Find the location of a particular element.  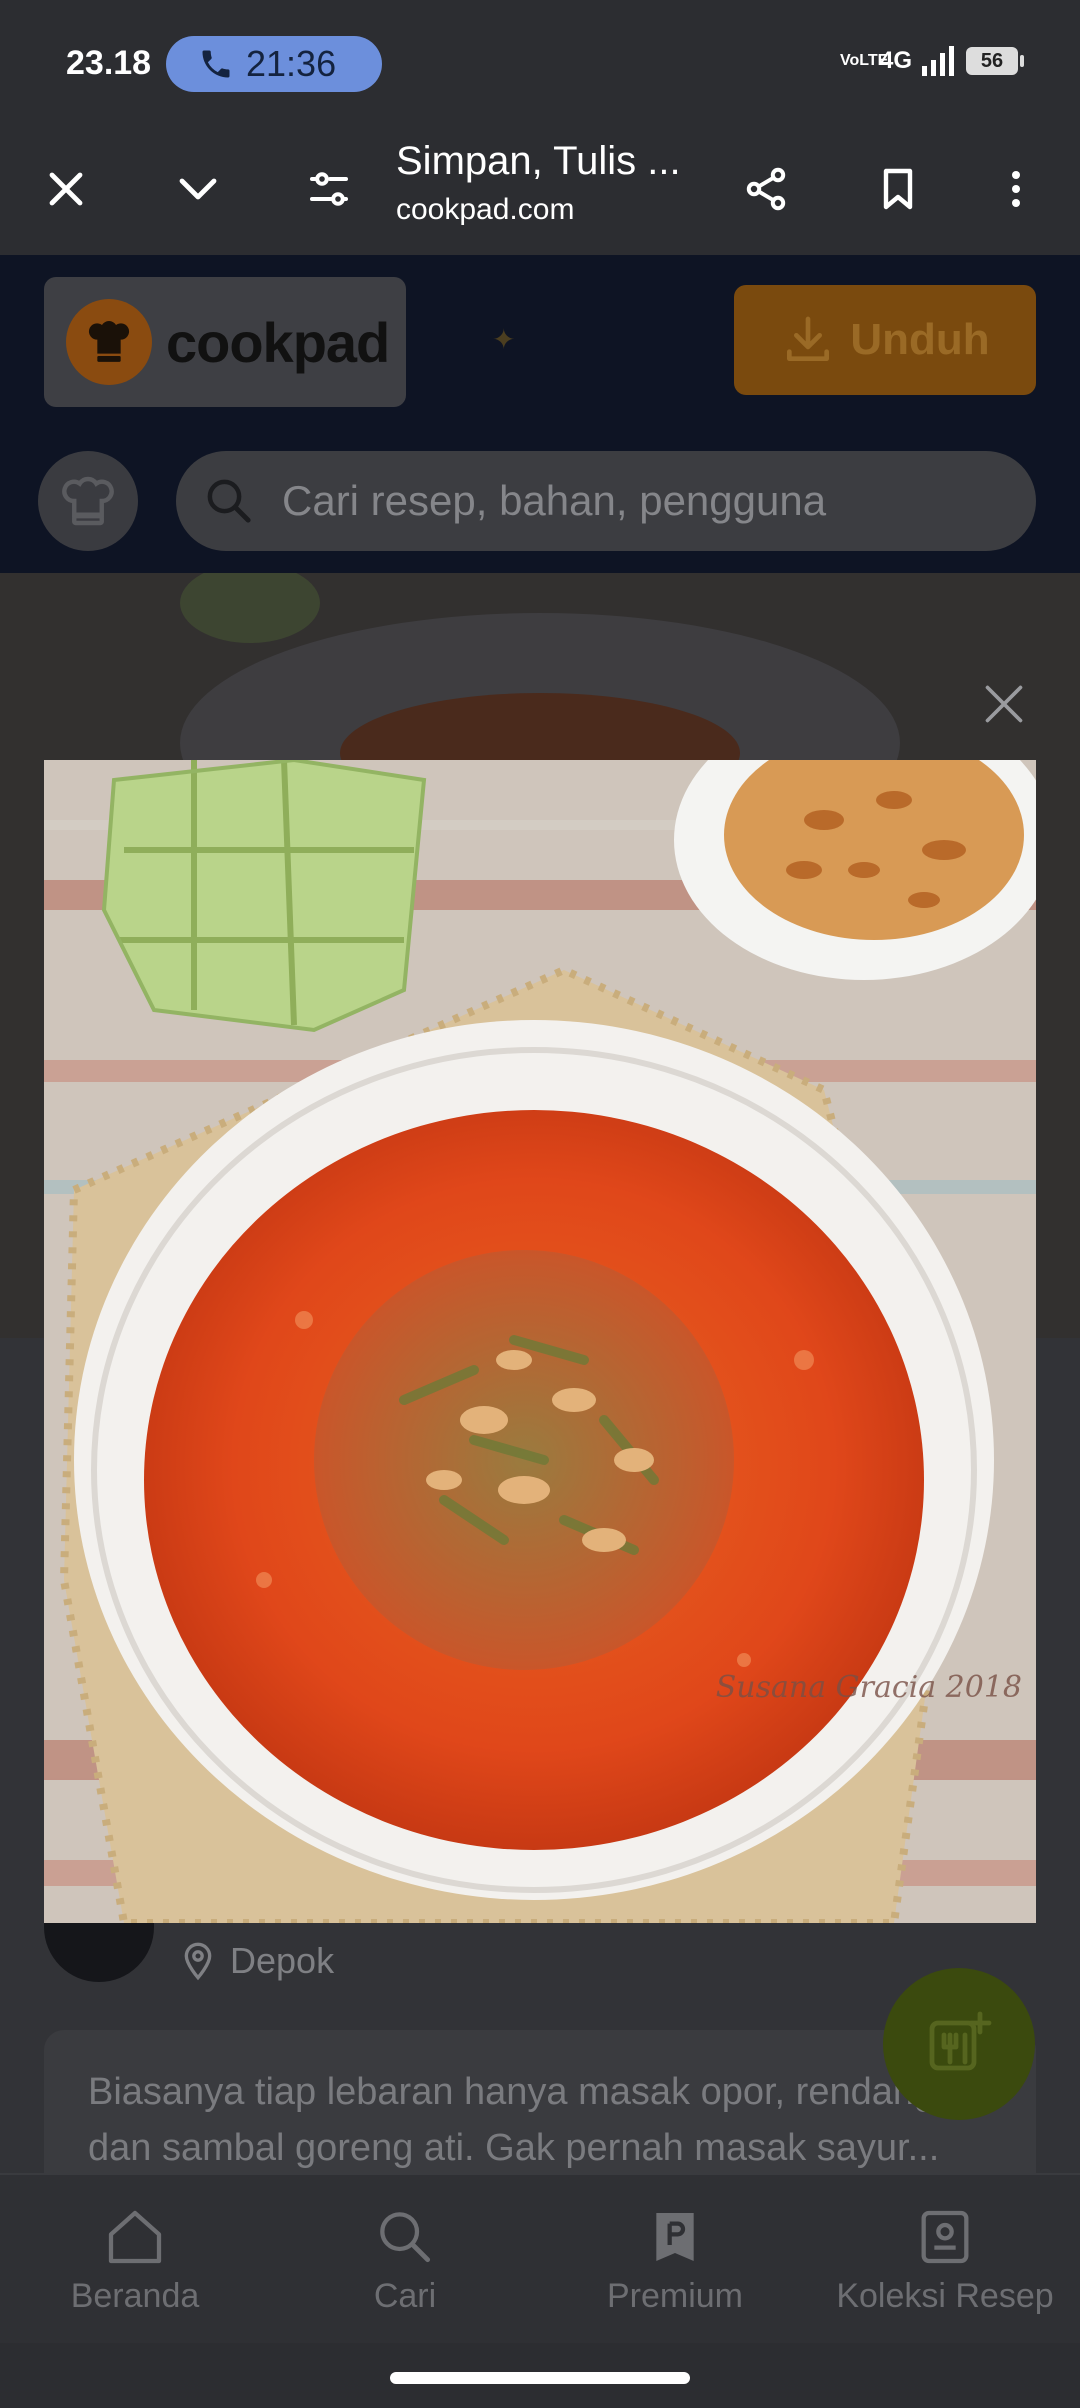

recipe-search-bar: Cari resep, bahan, pengguna is located at coordinates (606, 501).